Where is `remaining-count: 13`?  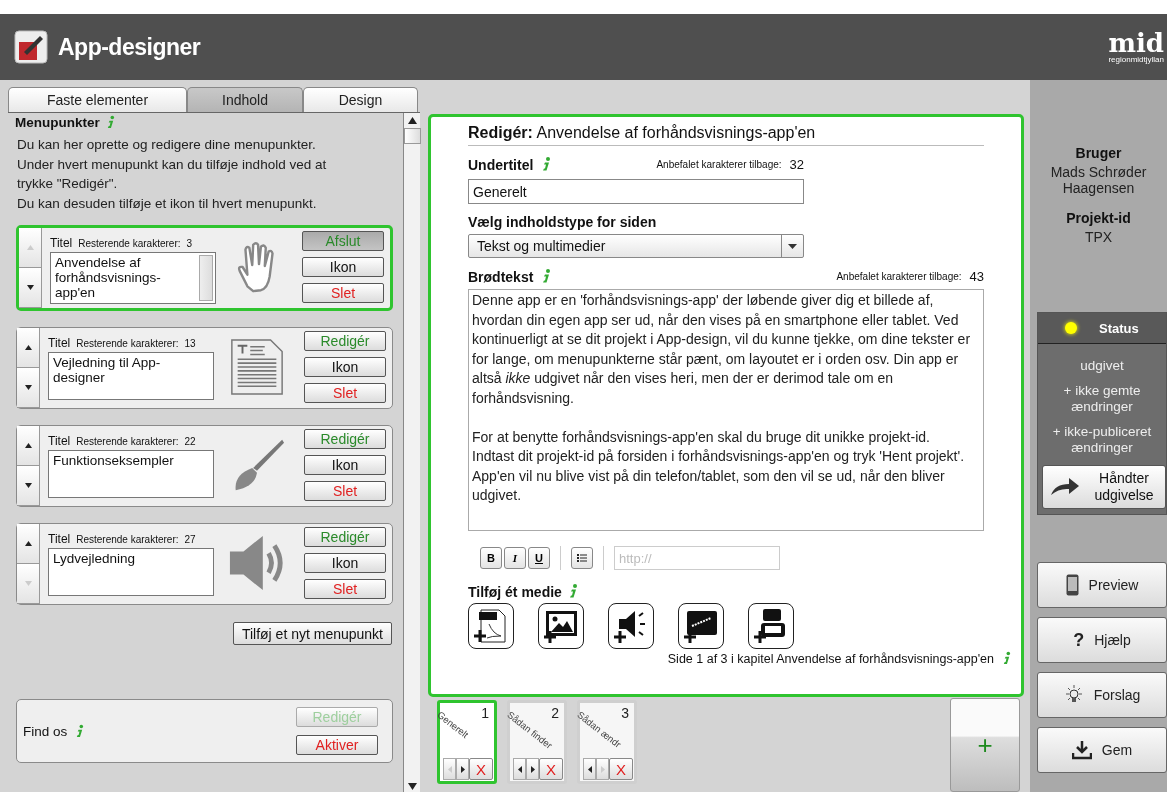 remaining-count: 13 is located at coordinates (190, 343).